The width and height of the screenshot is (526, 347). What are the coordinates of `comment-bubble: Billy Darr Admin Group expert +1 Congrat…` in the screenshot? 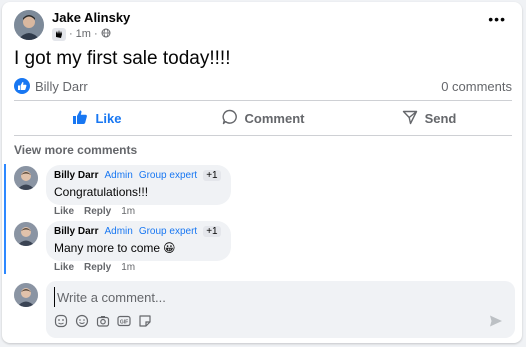 It's located at (138, 185).